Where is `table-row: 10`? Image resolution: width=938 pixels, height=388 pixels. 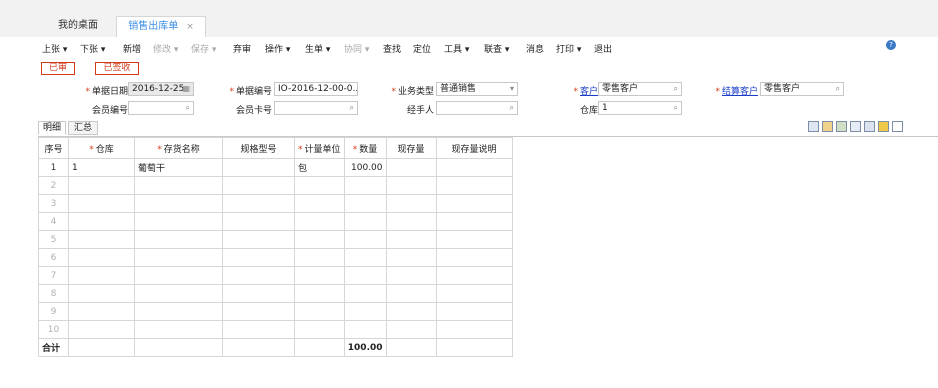 table-row: 10 is located at coordinates (275, 329).